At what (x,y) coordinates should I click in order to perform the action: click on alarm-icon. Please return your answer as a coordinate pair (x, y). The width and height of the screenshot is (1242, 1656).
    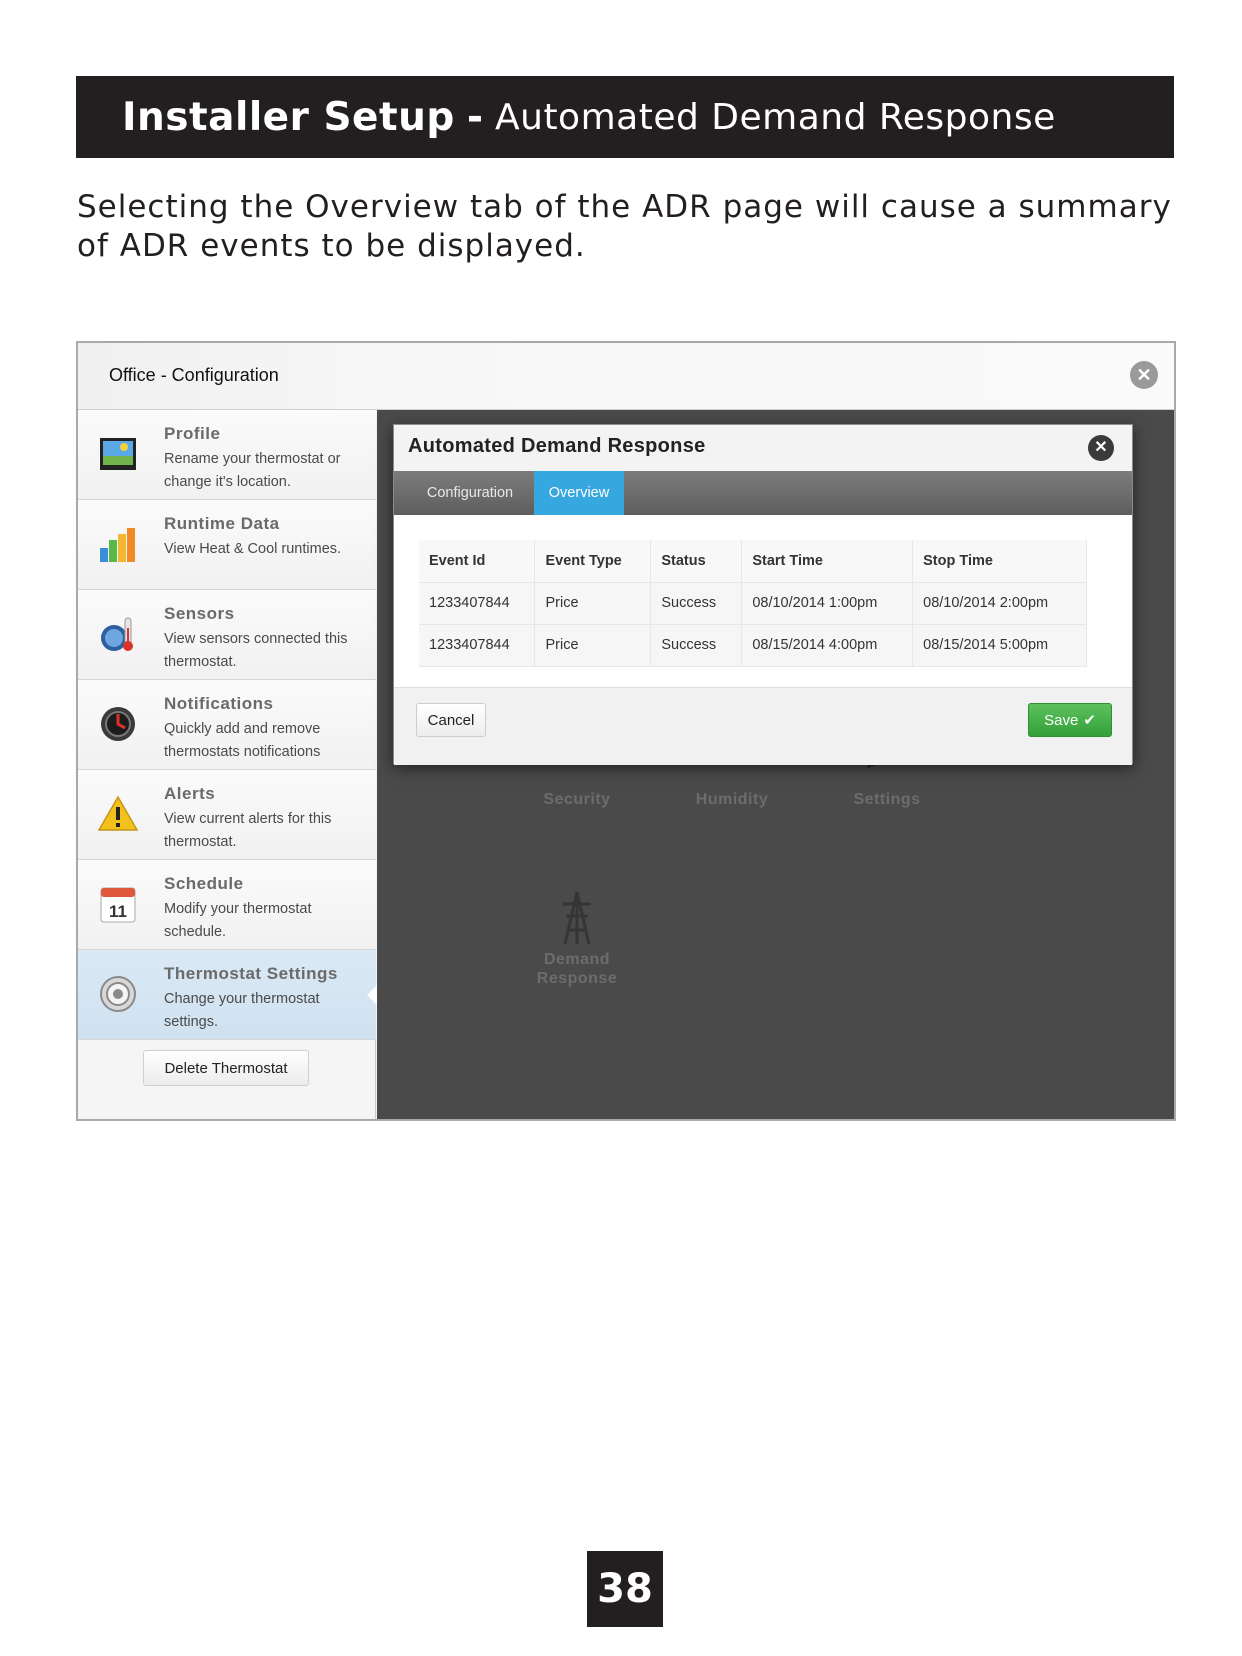
    Looking at the image, I should click on (118, 724).